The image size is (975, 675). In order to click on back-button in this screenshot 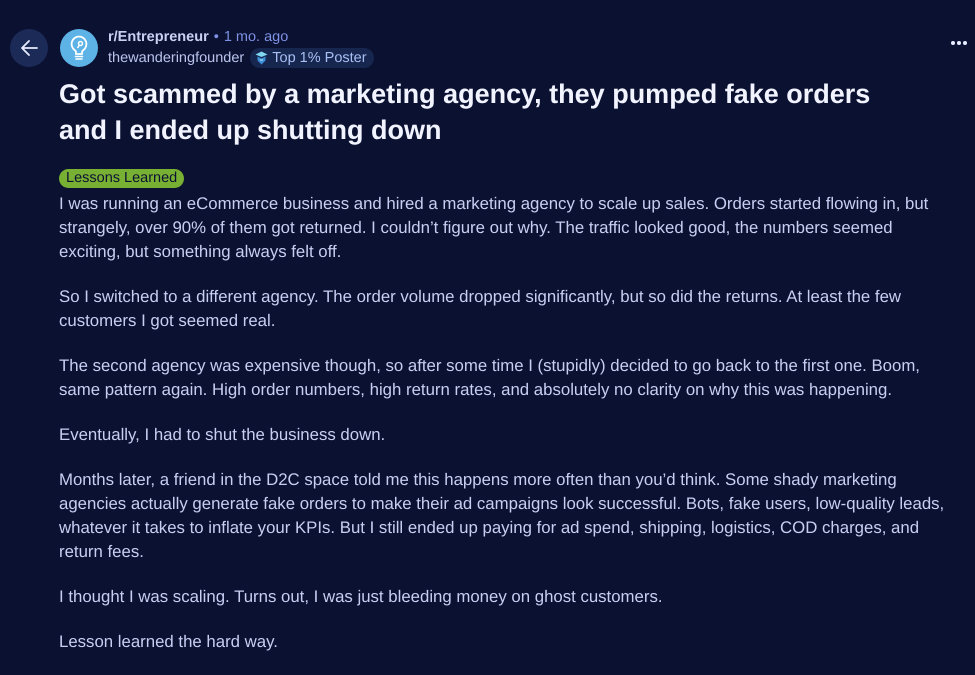, I will do `click(29, 48)`.